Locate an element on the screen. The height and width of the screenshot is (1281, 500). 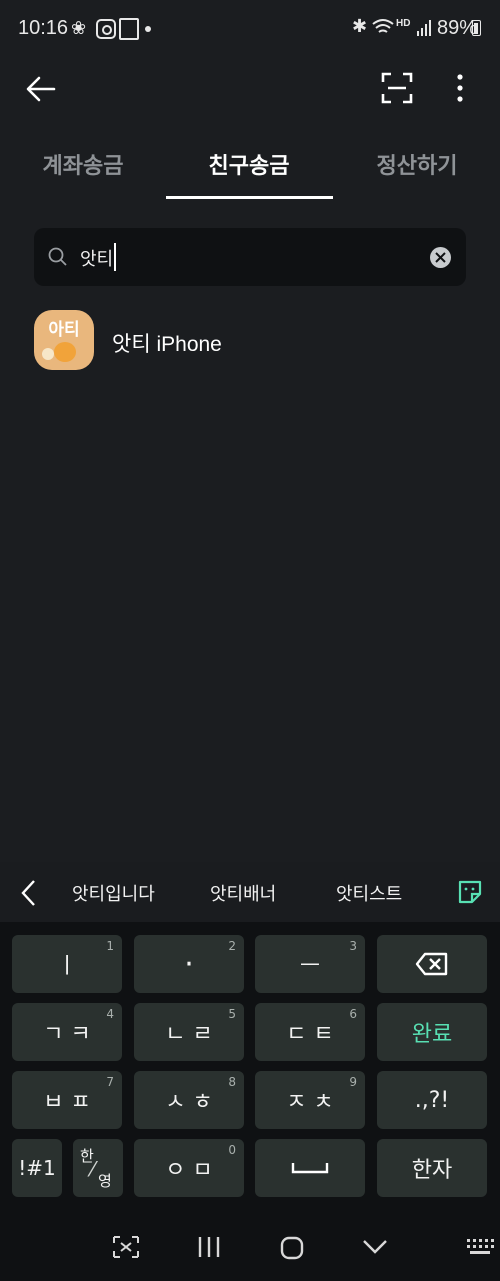
key-label: ㅡ is located at coordinates (310, 966).